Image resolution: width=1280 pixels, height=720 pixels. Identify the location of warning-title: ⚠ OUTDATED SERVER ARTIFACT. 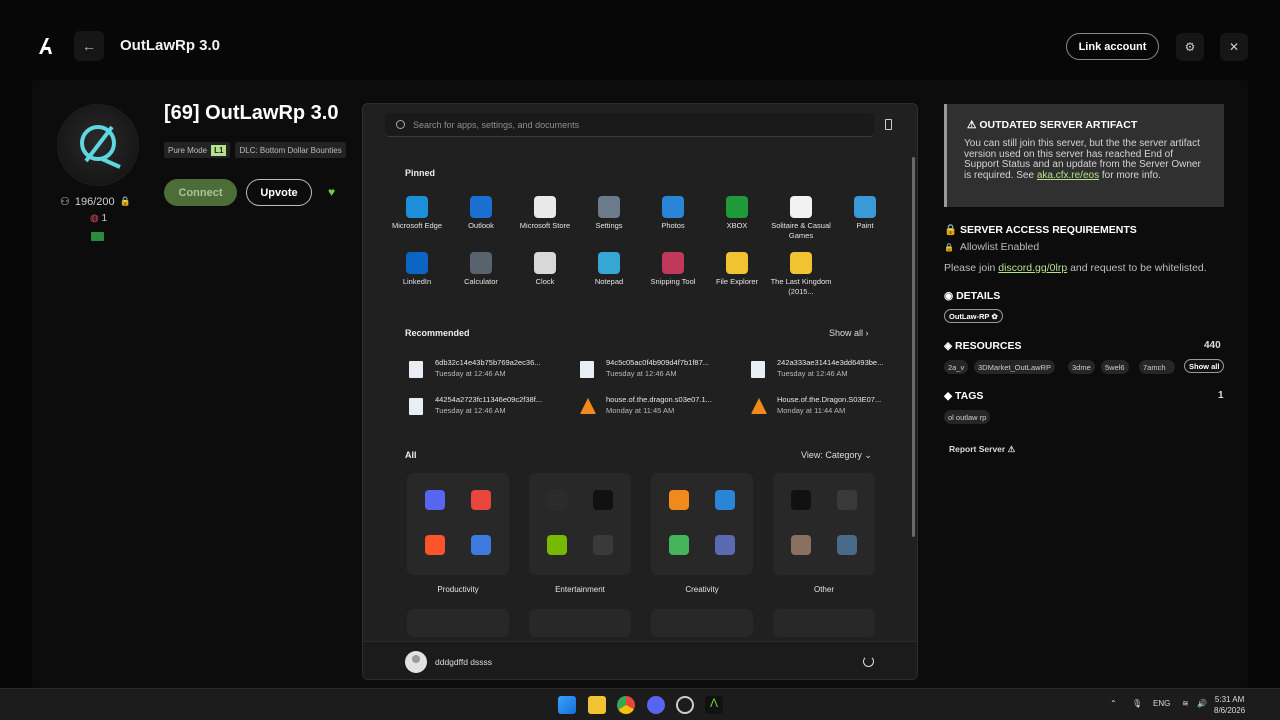
(1052, 125).